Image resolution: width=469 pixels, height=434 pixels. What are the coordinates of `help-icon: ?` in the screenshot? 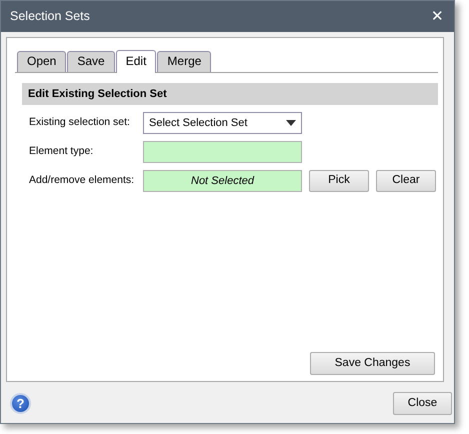 It's located at (20, 403).